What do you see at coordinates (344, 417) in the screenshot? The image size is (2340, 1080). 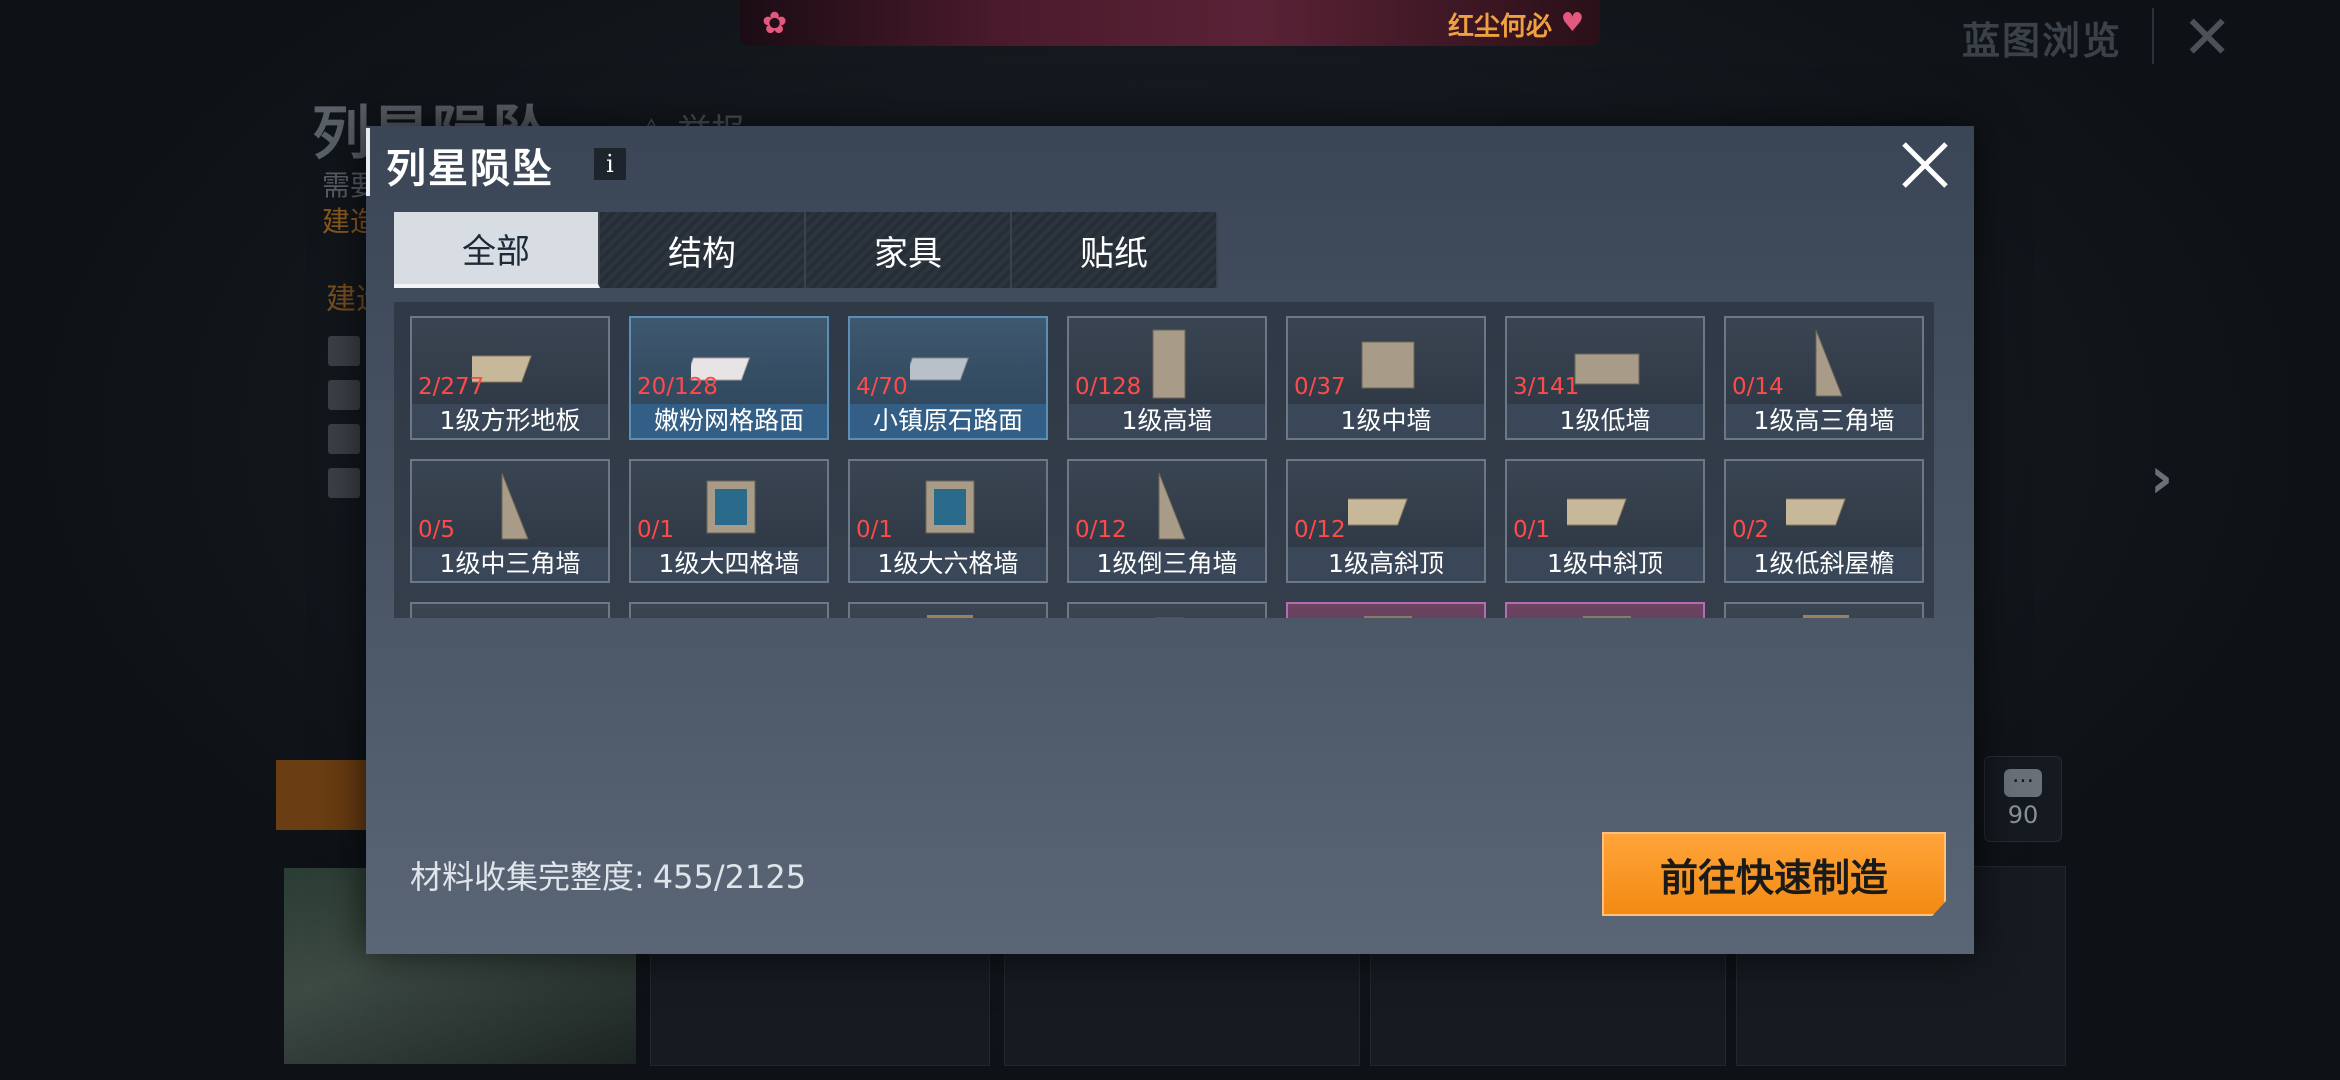 I see `background-side-icons` at bounding box center [344, 417].